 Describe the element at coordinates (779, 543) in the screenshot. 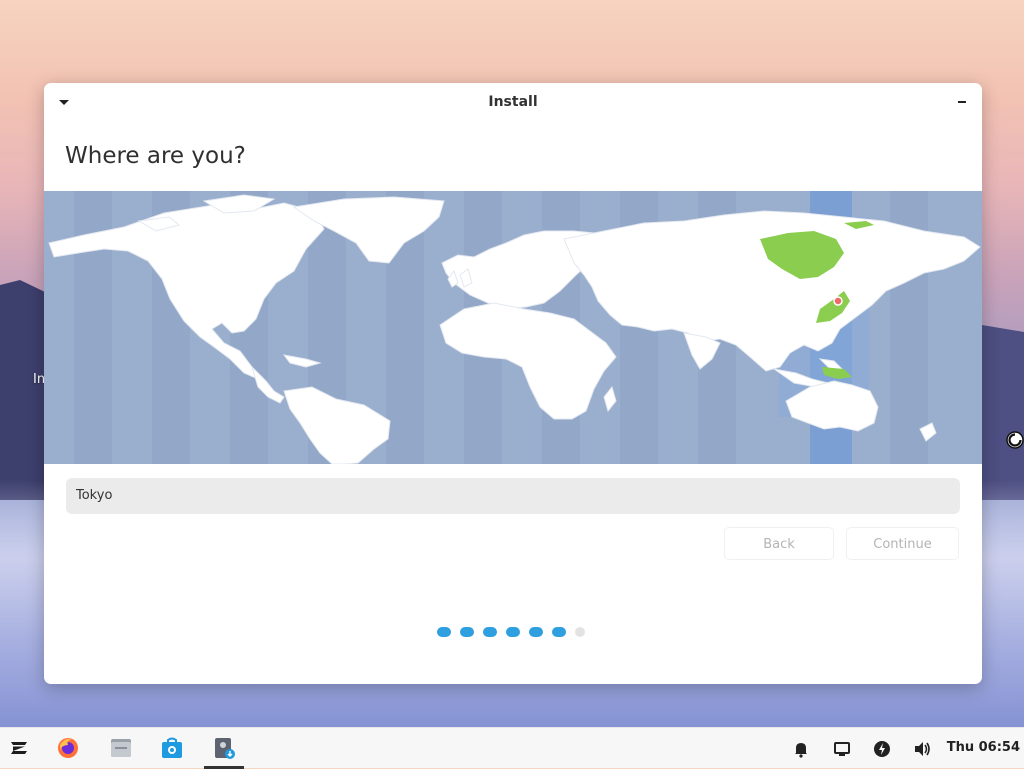

I see `back-button: Back` at that location.